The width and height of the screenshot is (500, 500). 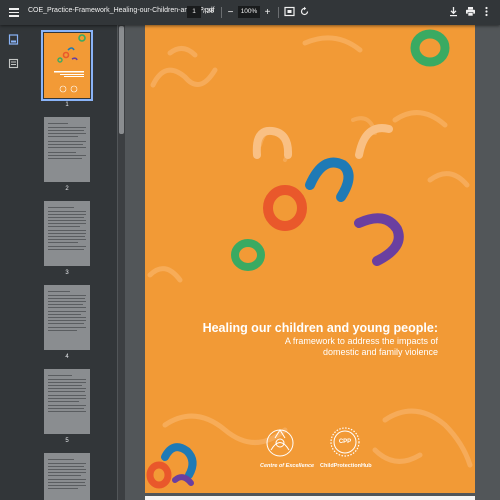 I want to click on thumbnail-label: 3, so click(x=67, y=273).